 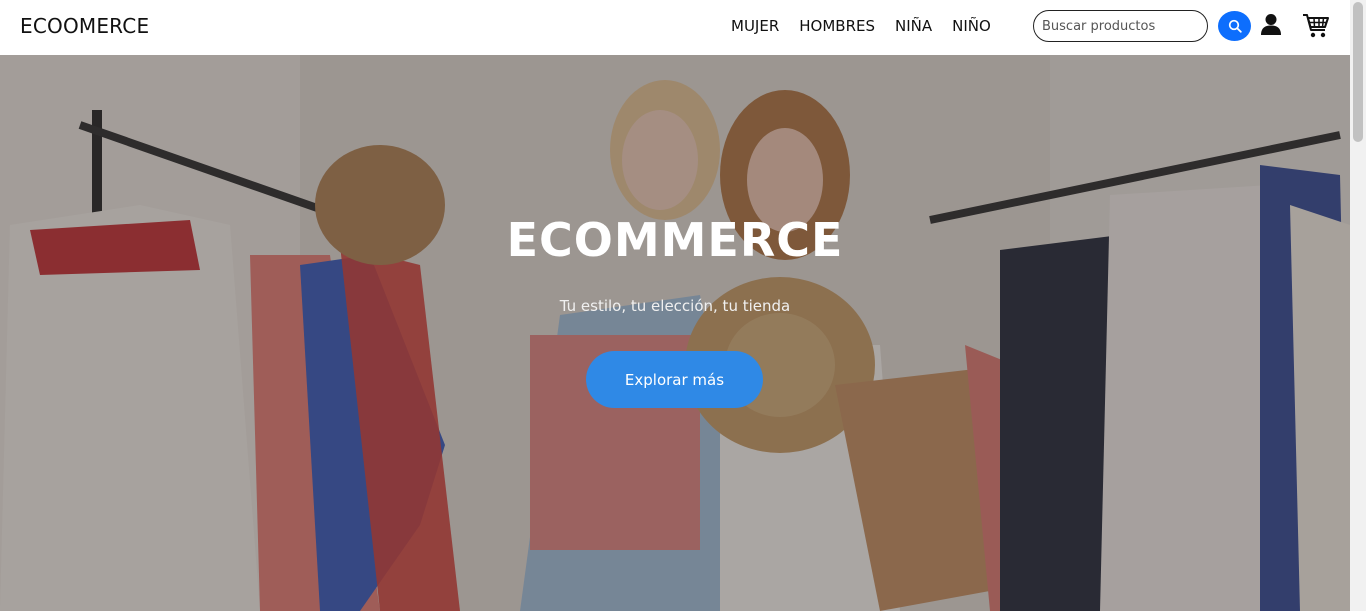 What do you see at coordinates (1358, 72) in the screenshot?
I see `scrollbar-thumb` at bounding box center [1358, 72].